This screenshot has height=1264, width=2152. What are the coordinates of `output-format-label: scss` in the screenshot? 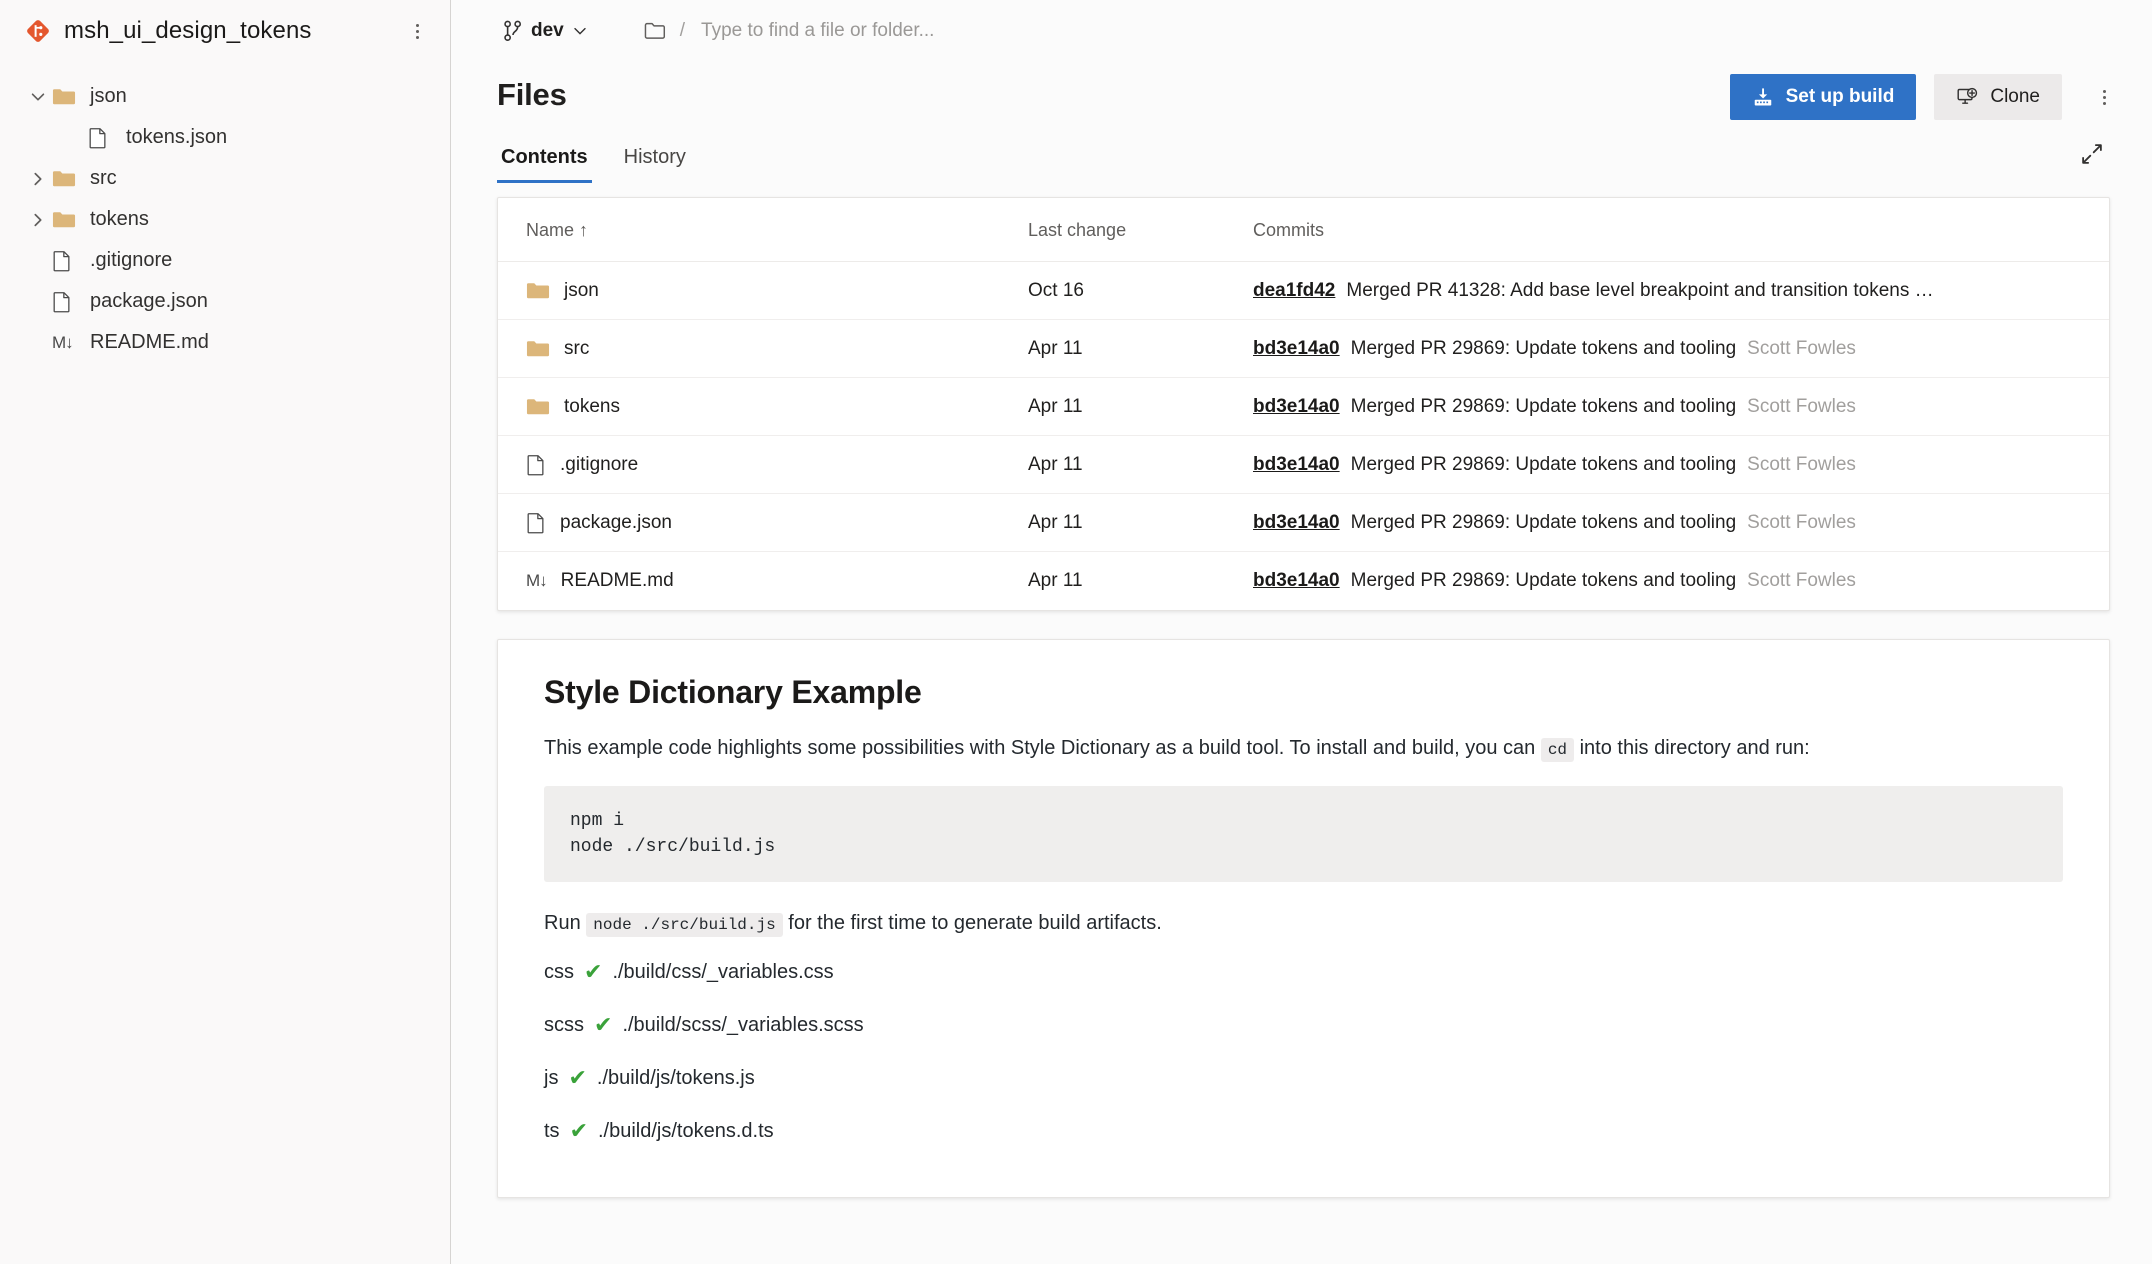 It's located at (564, 1024).